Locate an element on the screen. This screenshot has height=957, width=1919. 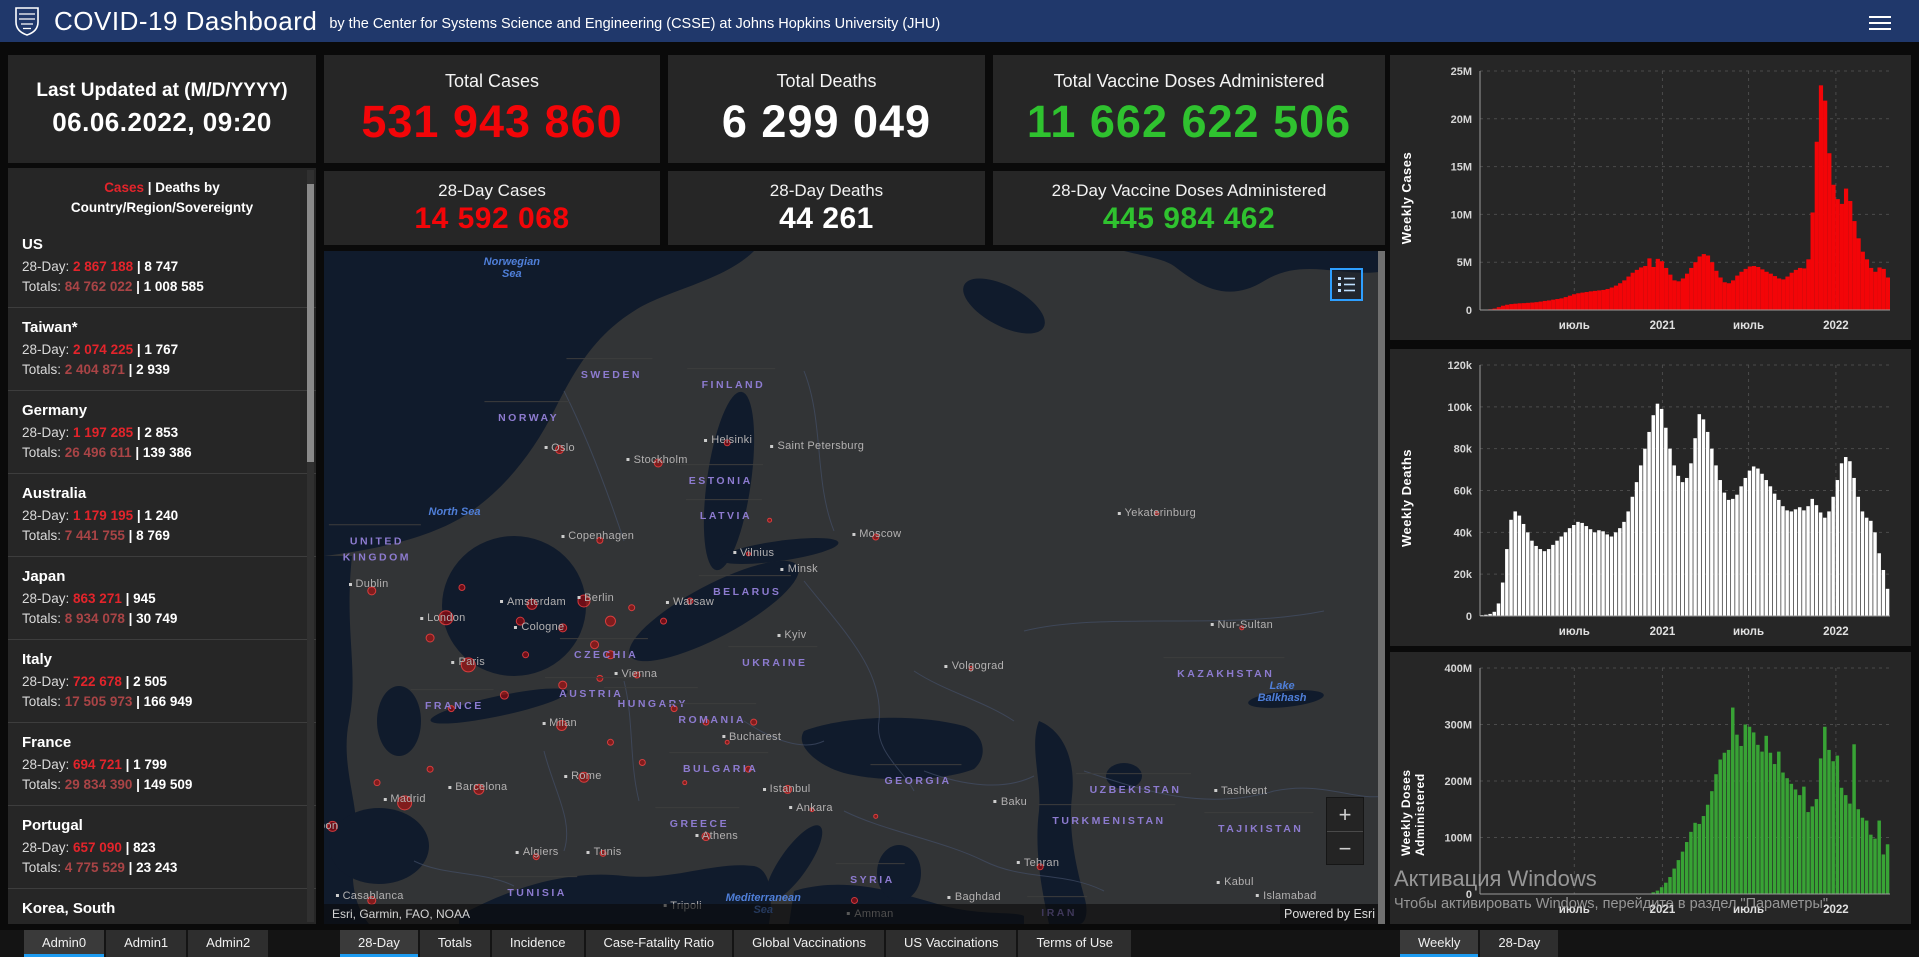
svg-text: 40k is located at coordinates (1463, 533).